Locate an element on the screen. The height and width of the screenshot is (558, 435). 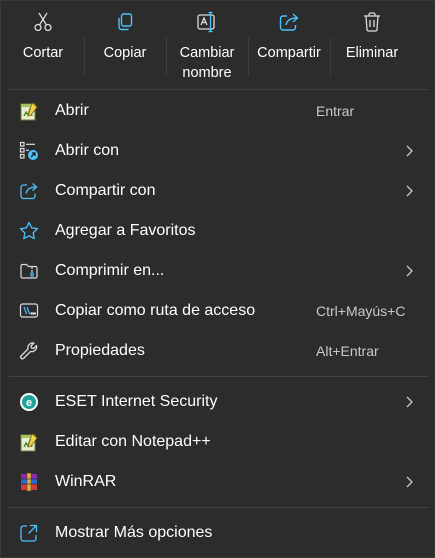
menu-item-label: Copiar como ruta de acceso is located at coordinates (155, 310).